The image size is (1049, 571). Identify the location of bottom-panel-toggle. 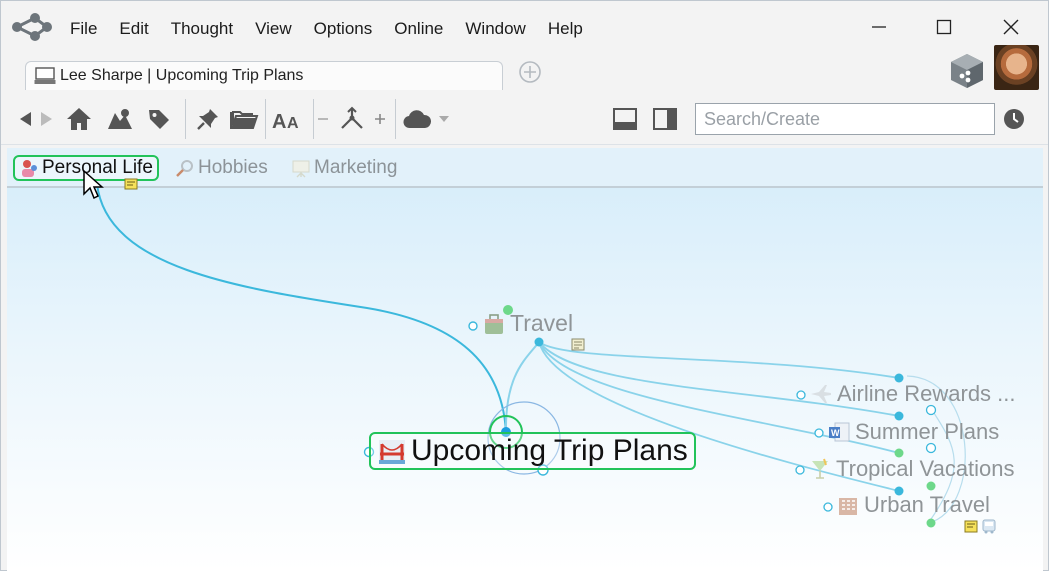
(625, 119).